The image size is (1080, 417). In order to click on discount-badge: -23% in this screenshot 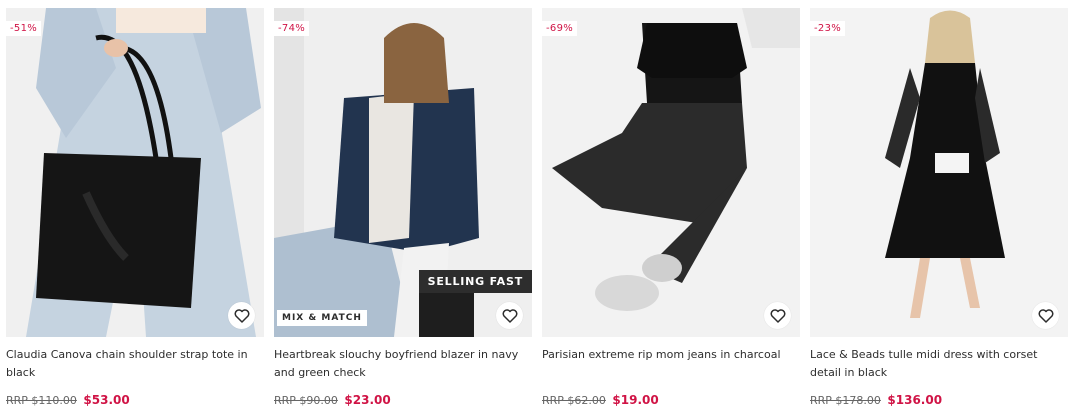, I will do `click(828, 28)`.